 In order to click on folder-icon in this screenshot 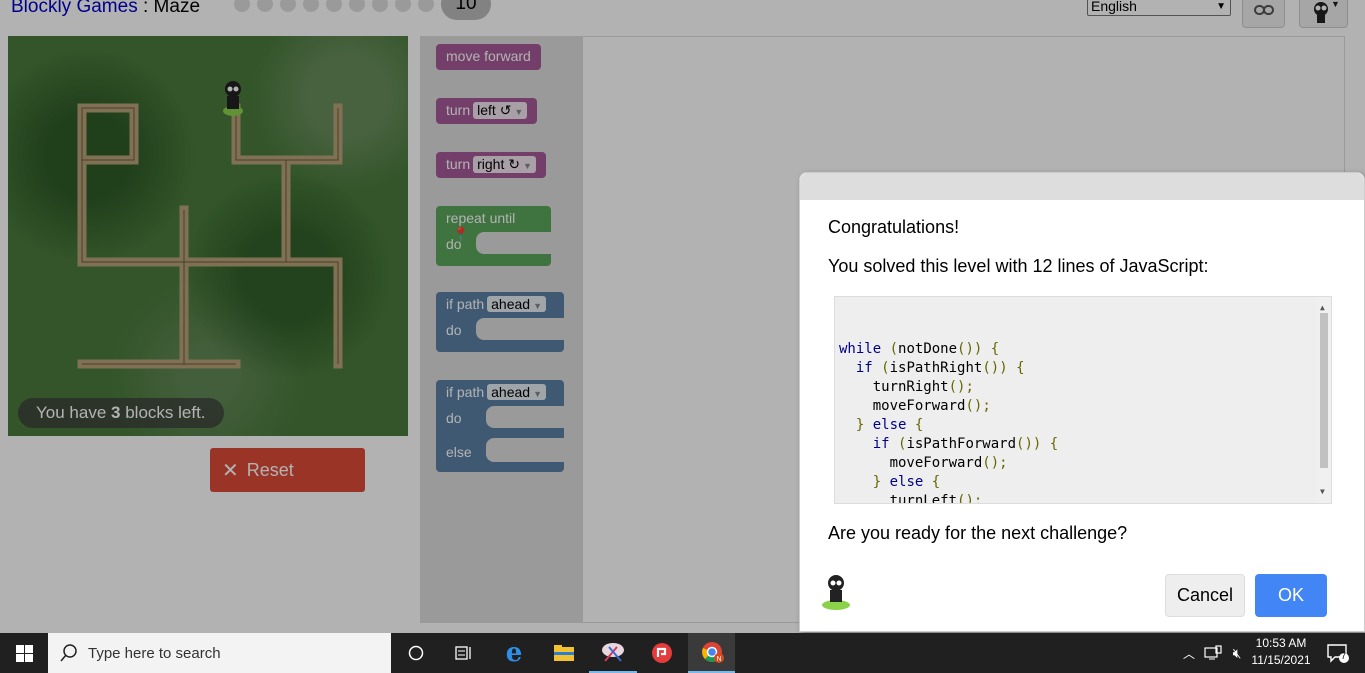, I will do `click(564, 653)`.